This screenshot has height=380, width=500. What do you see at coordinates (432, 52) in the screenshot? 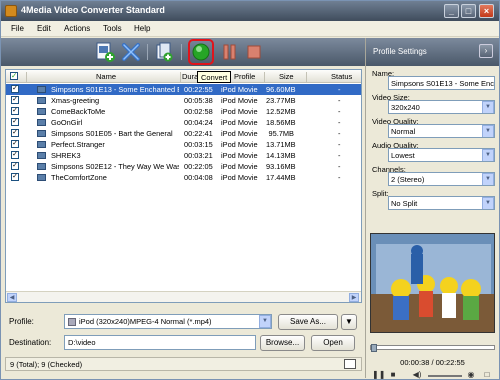
I see `panel-header: Profile Settings ›` at bounding box center [432, 52].